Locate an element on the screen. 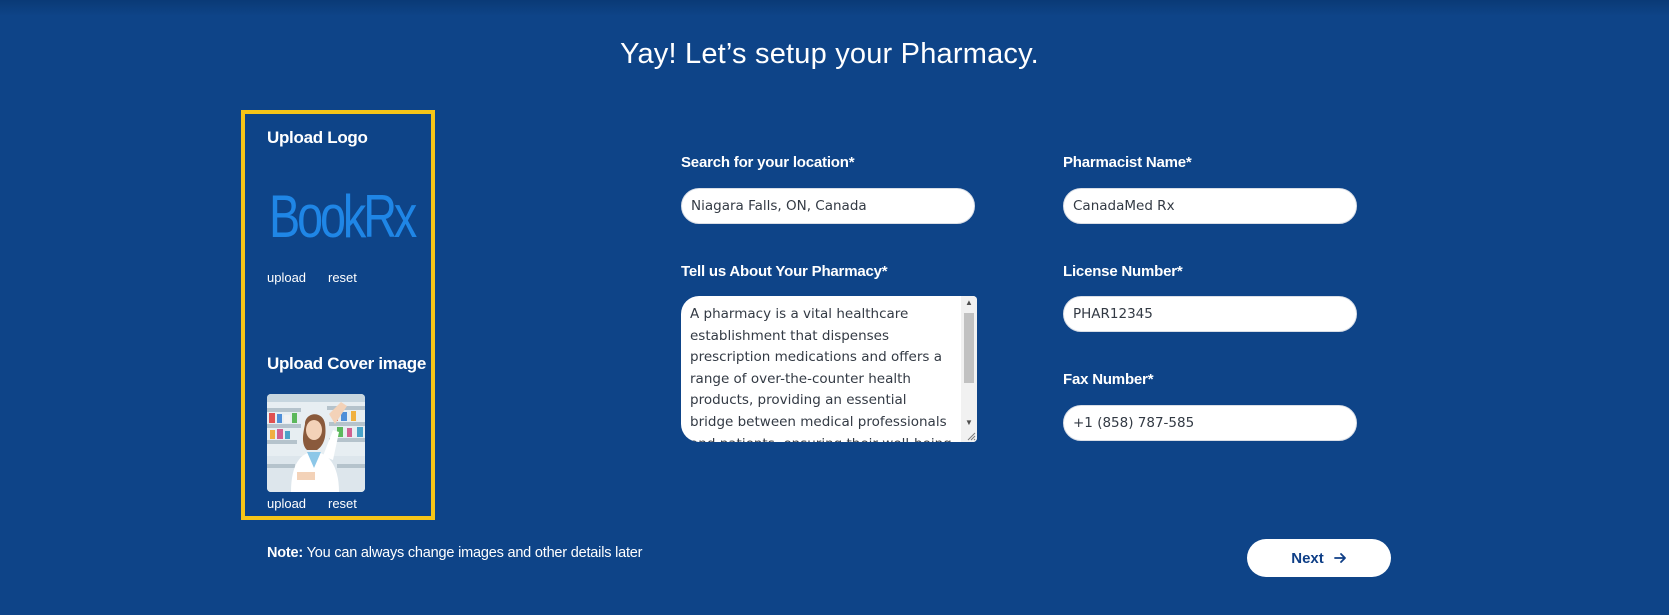  pharmacist-photo is located at coordinates (316, 443).